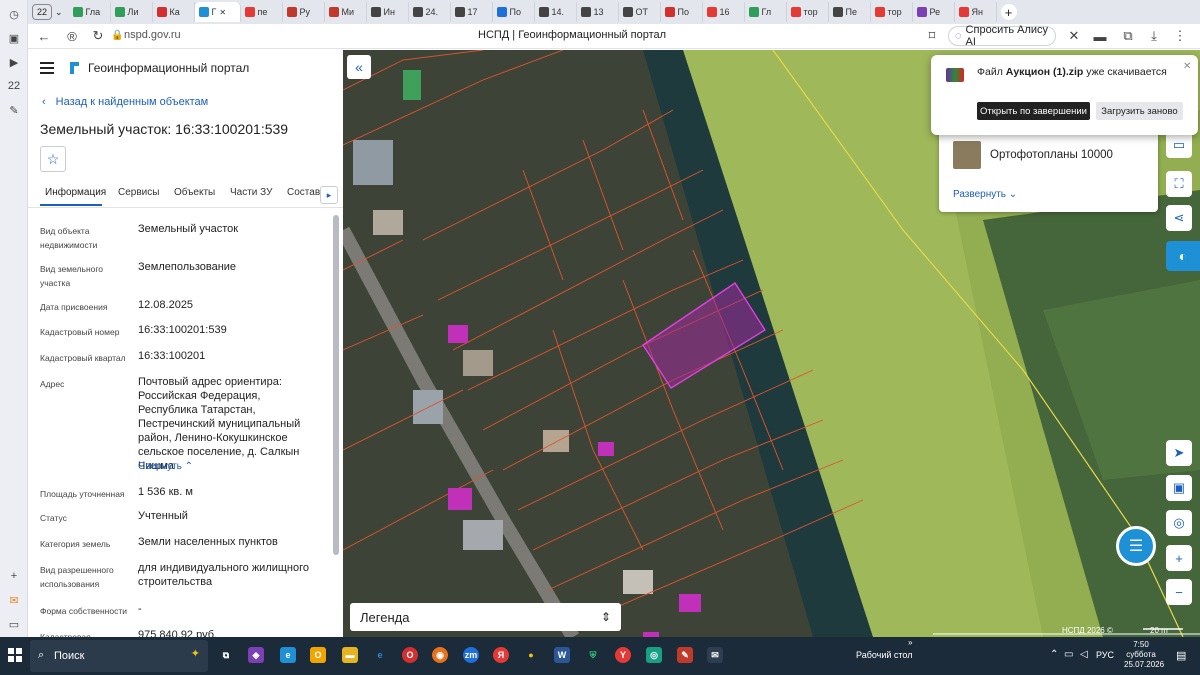  I want to click on folder-icon: ▬, so click(350, 655).